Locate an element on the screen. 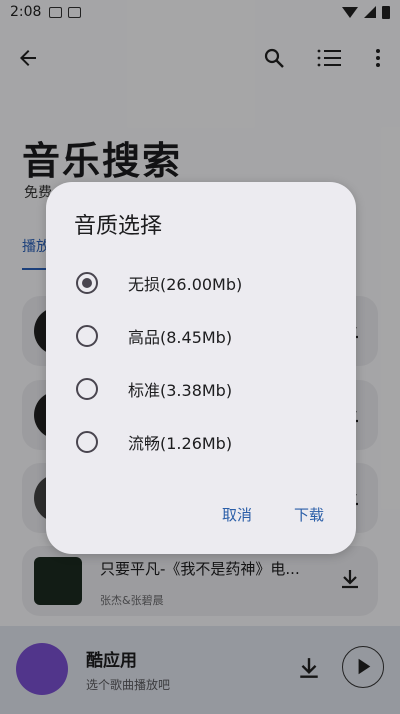 The image size is (400, 714). dialog-actions: 取消 下载 is located at coordinates (273, 514).